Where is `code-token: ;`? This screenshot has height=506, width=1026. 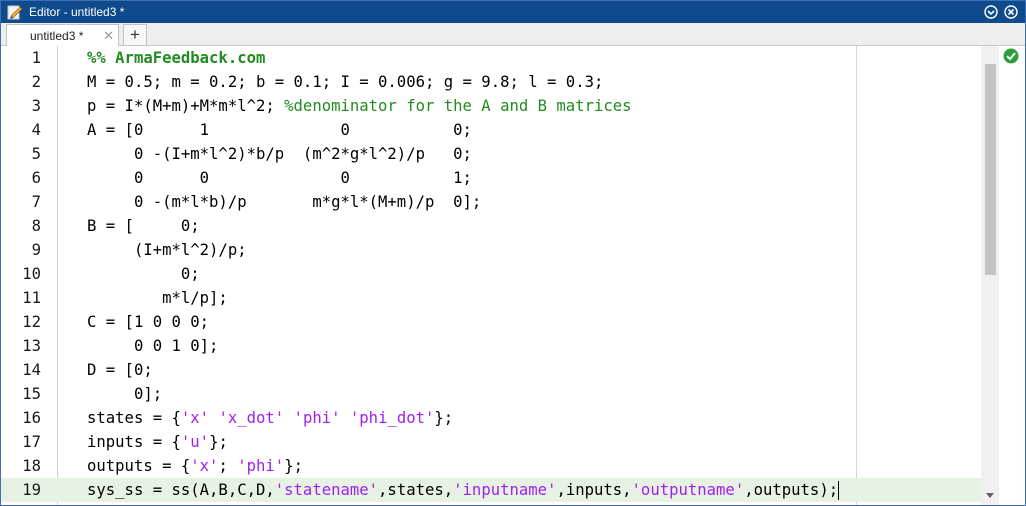
code-token: ; is located at coordinates (228, 466).